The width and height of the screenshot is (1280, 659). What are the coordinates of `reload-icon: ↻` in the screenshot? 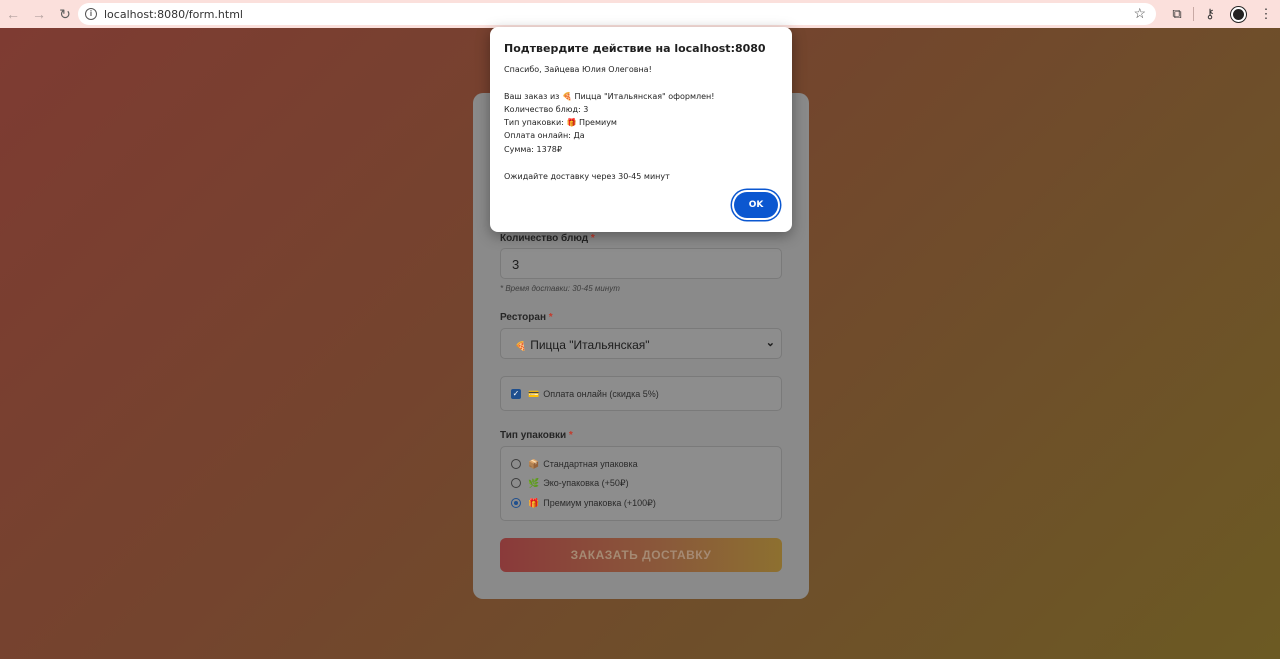 It's located at (65, 13).